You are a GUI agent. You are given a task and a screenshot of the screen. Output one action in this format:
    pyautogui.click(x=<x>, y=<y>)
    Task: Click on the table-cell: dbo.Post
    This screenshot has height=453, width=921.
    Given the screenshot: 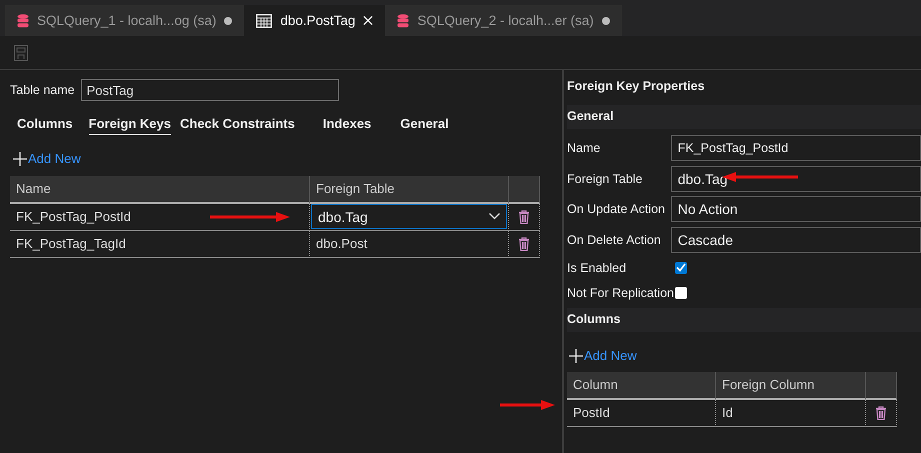 What is the action you would take?
    pyautogui.click(x=409, y=244)
    